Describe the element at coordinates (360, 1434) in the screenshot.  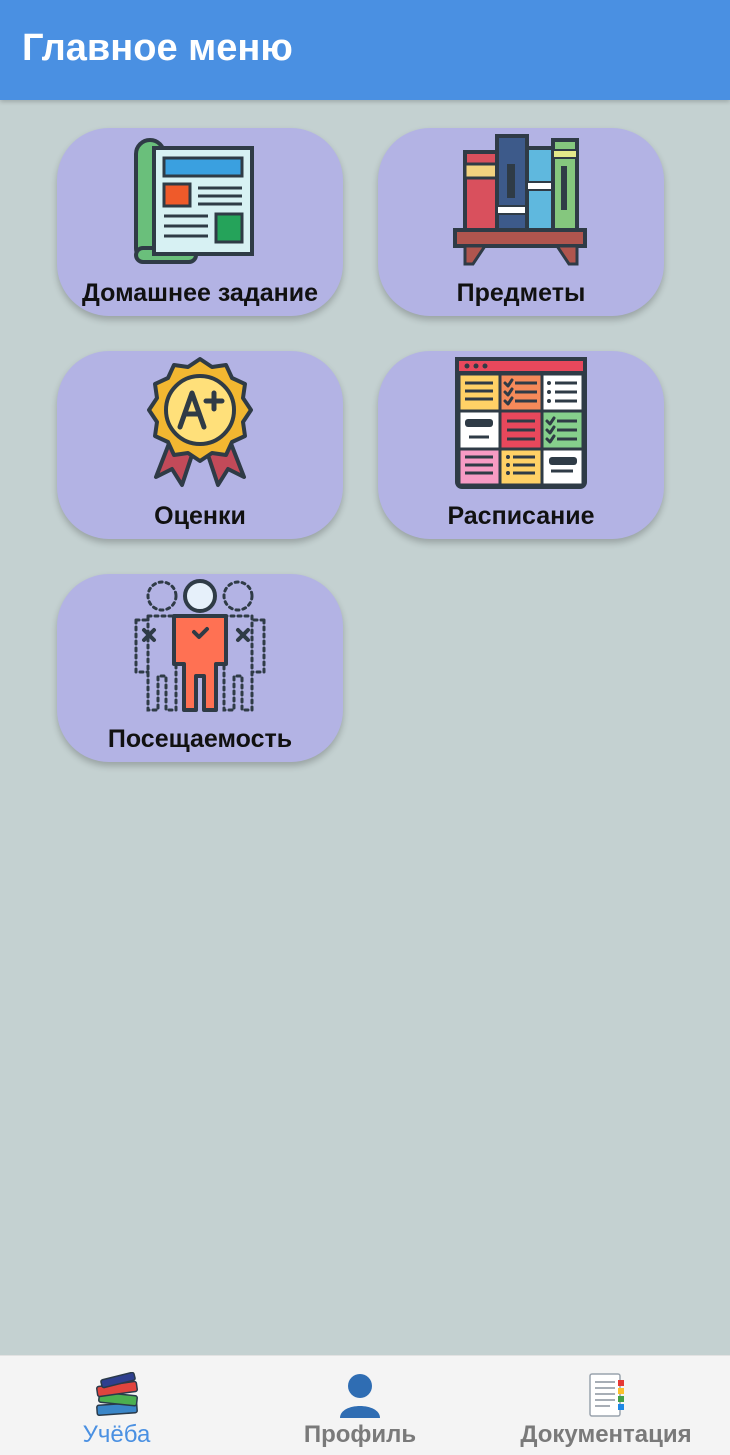
I see `tab-profile-label: Профиль` at that location.